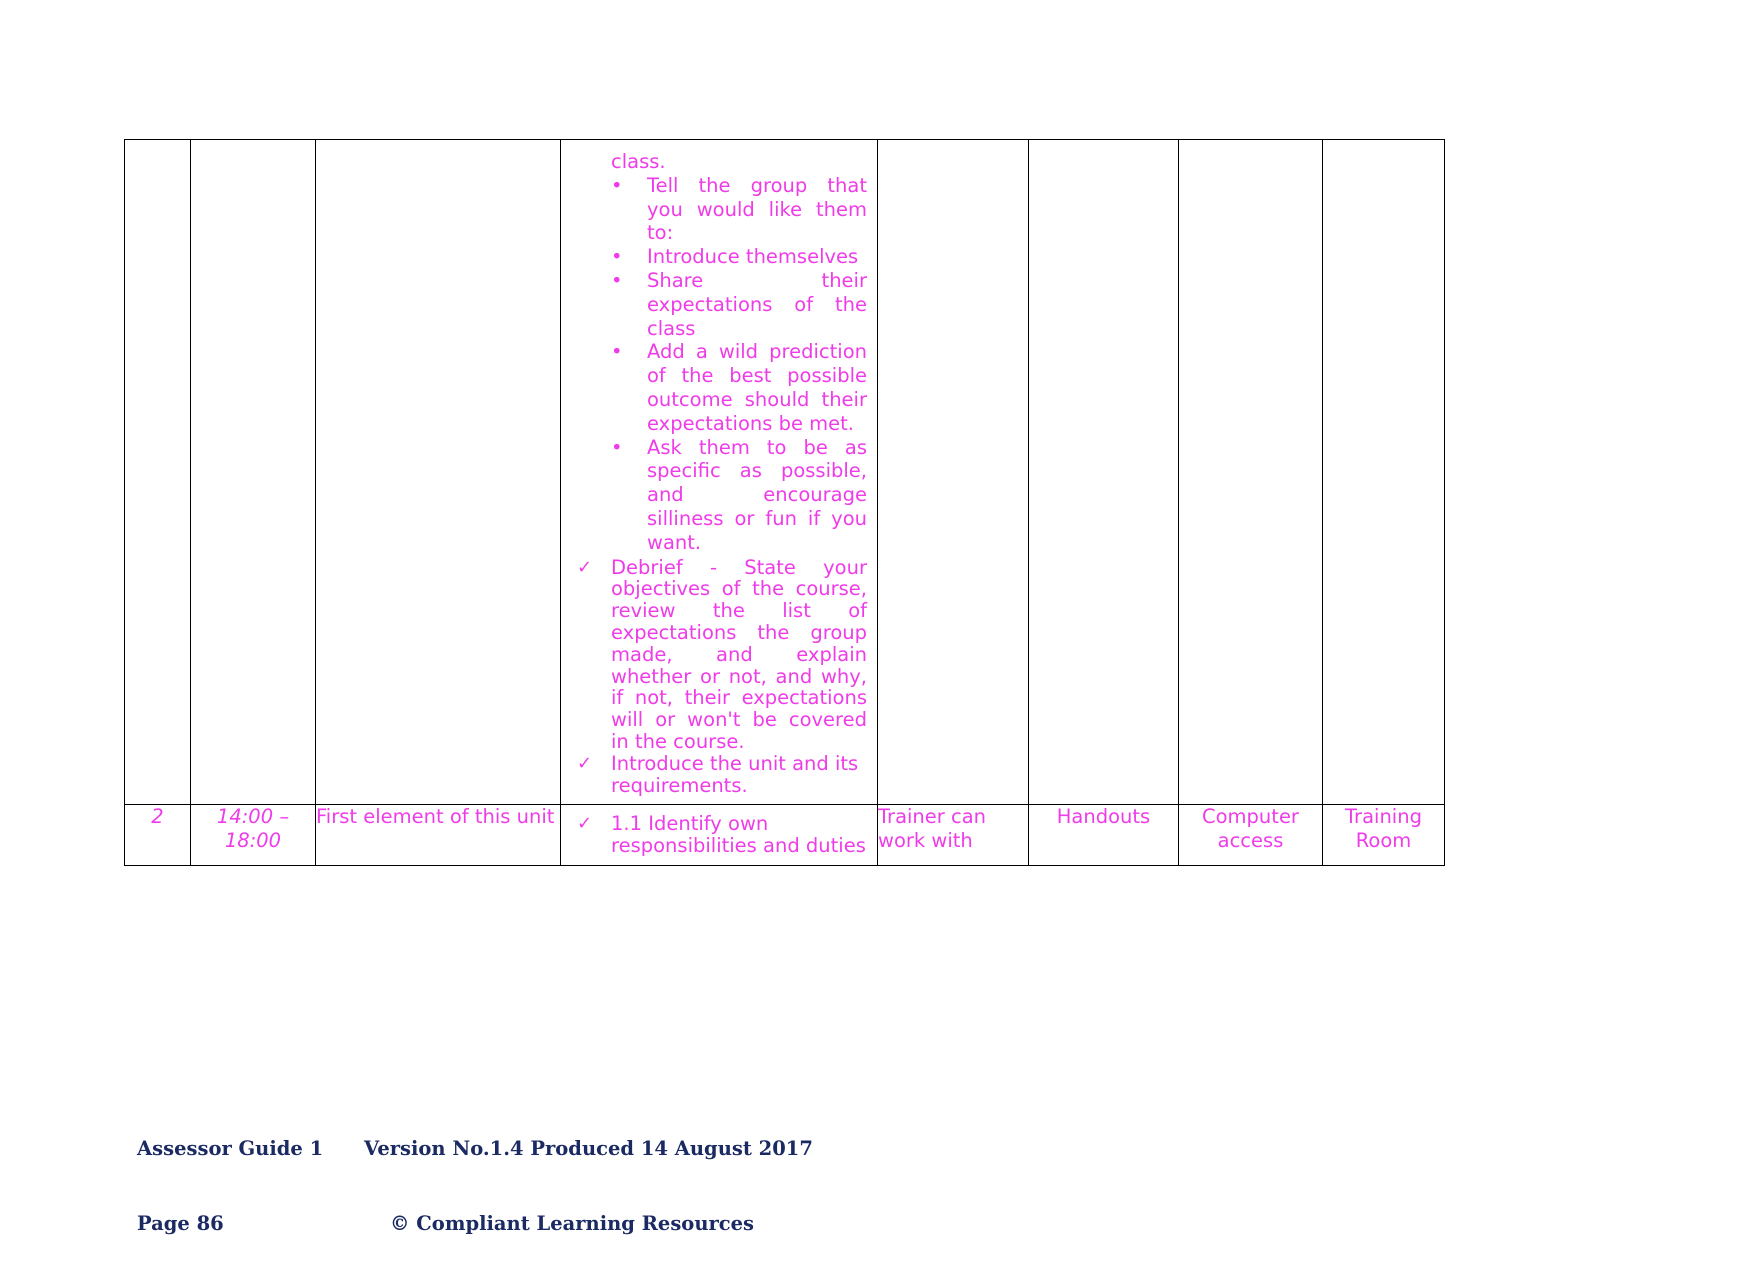 This screenshot has width=1754, height=1286. I want to click on activities-lead-text: class., so click(638, 161).